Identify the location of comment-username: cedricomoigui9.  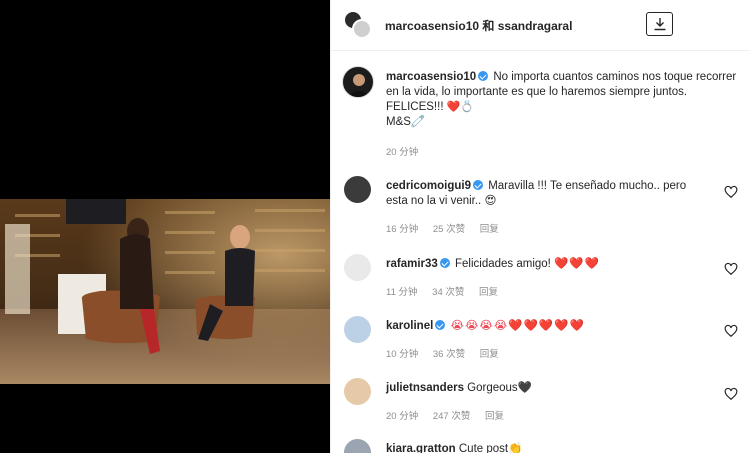
(428, 186).